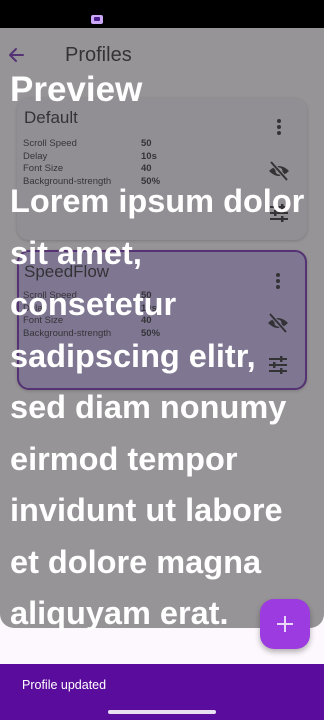 This screenshot has width=324, height=720. I want to click on app-notification-icon, so click(97, 19).